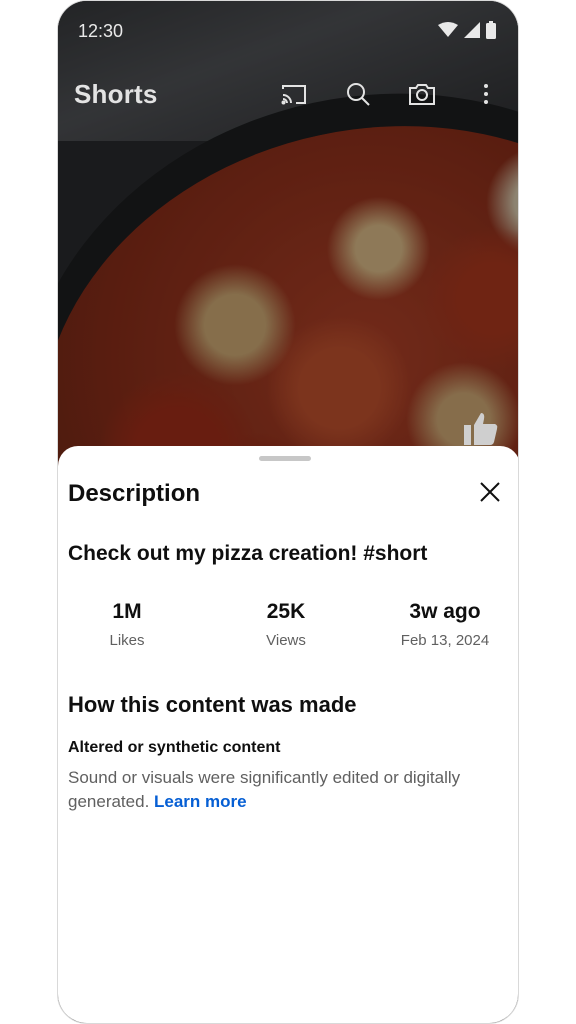 The width and height of the screenshot is (576, 1024). What do you see at coordinates (481, 430) in the screenshot?
I see `like-icon` at bounding box center [481, 430].